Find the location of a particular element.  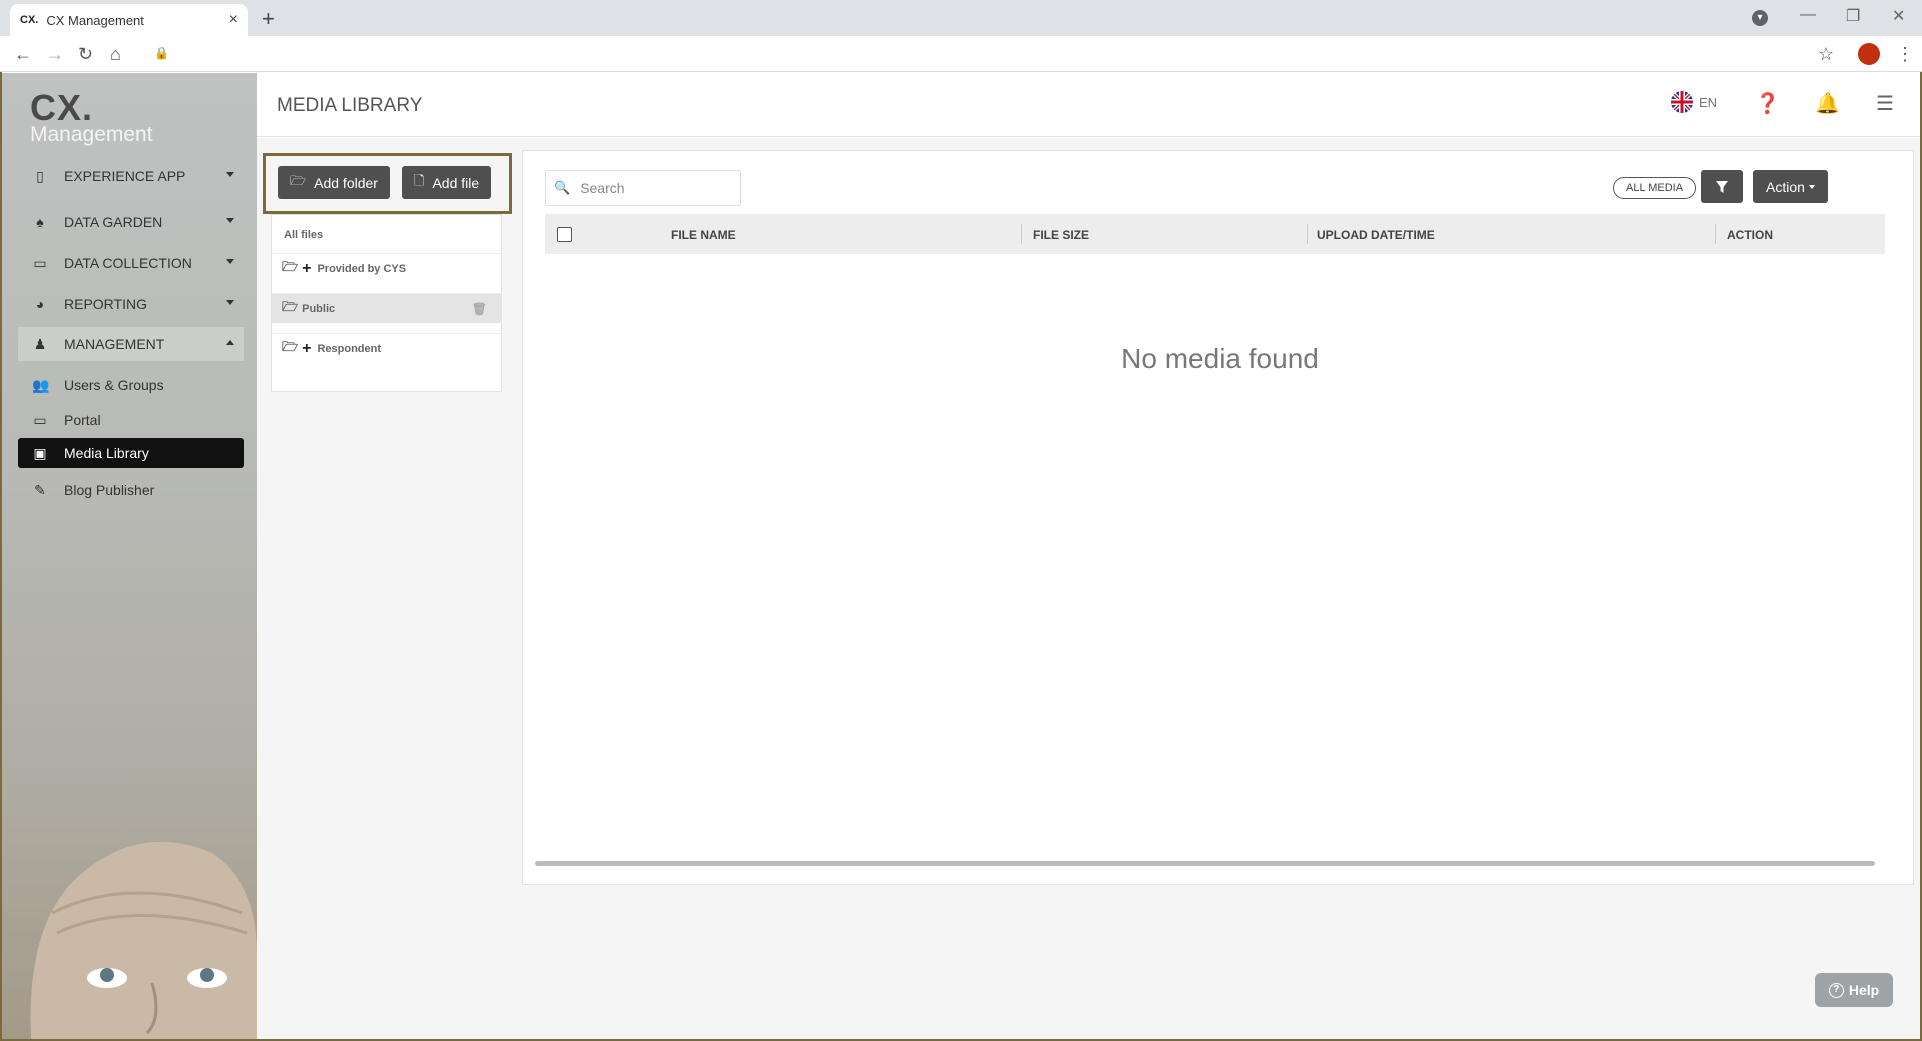

users-icon: 👥 is located at coordinates (41, 384).